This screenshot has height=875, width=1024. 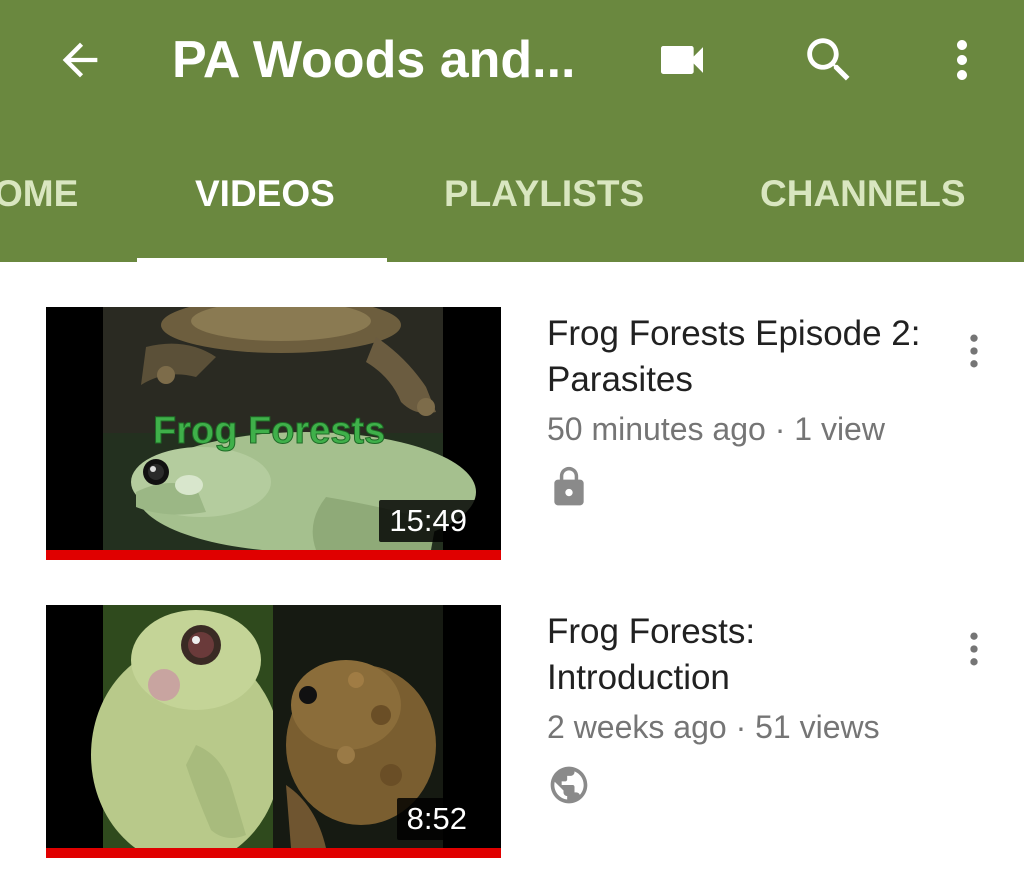 I want to click on globe-icon, so click(x=569, y=785).